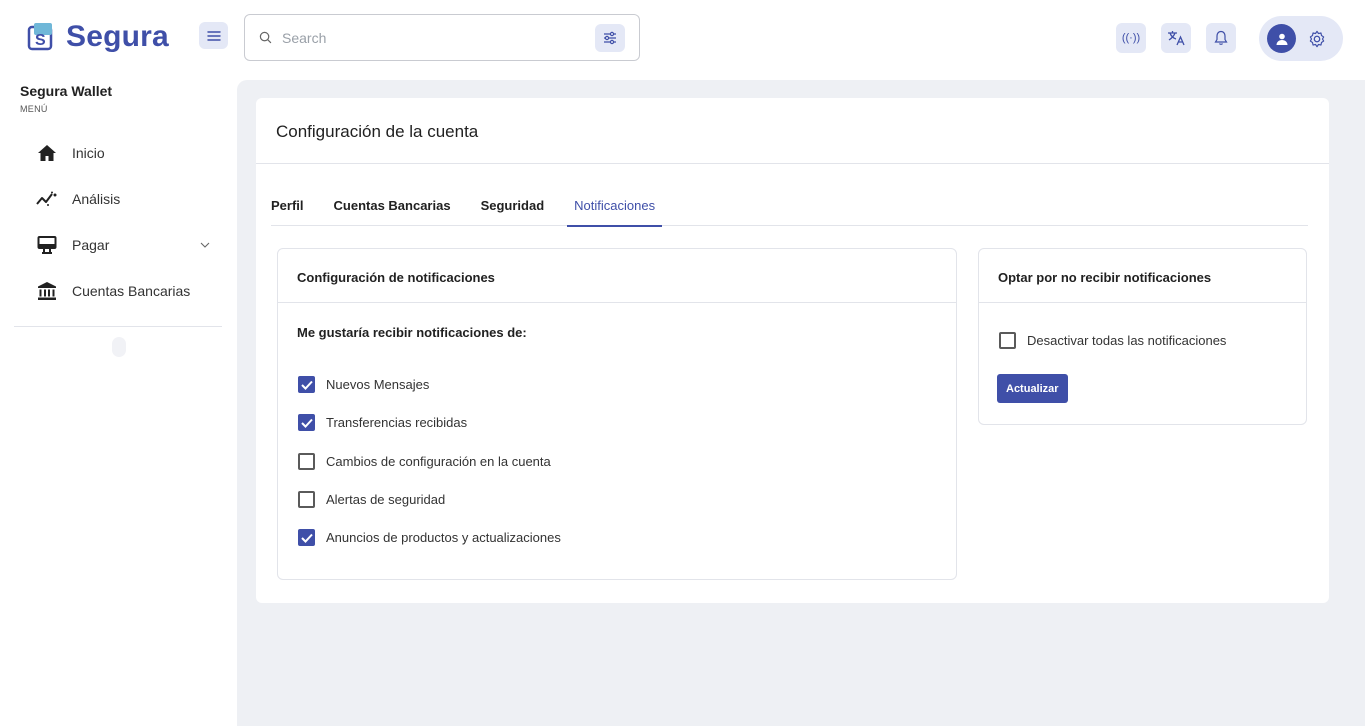 Image resolution: width=1365 pixels, height=726 pixels. I want to click on option-transferencias-recibidas: Transferencias recibidas, so click(382, 422).